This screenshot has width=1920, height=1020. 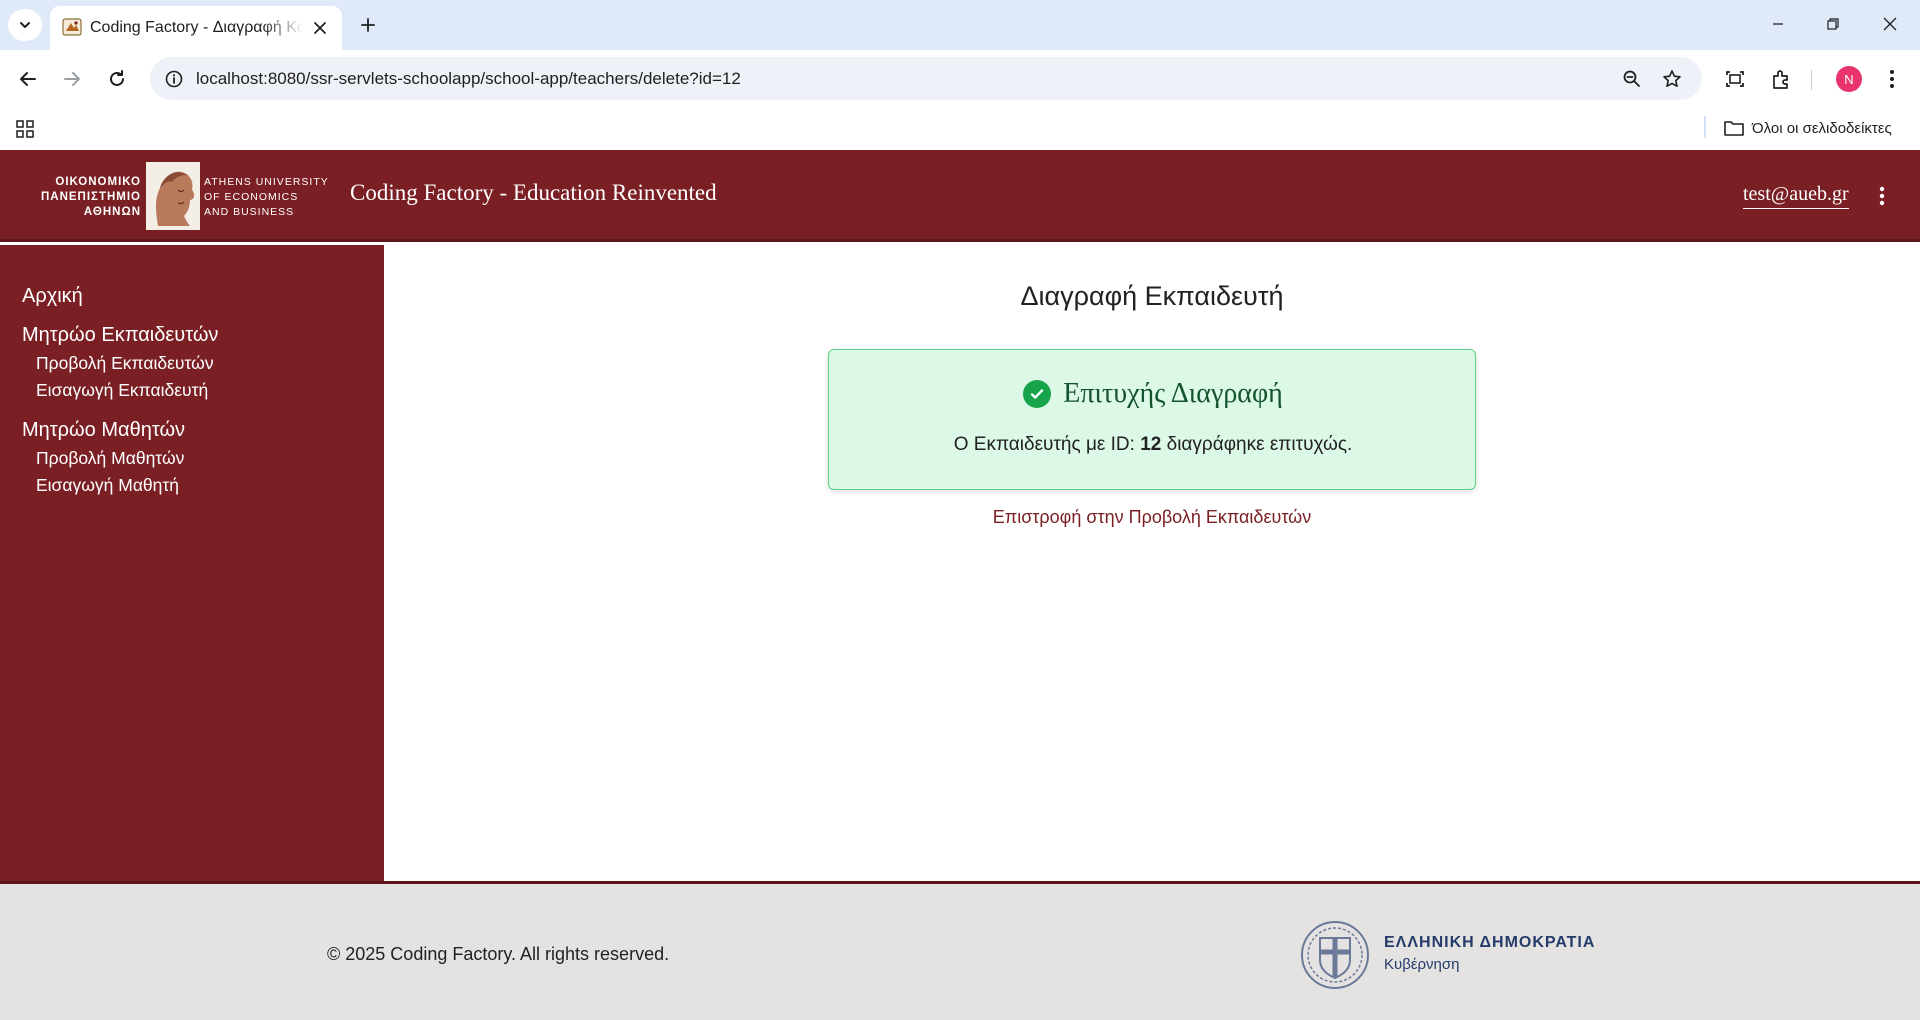 I want to click on gov-name: ΕΛΛΗΝΙΚΗ ΔΗΜΟΚΡΑΤΙΑ, so click(x=1490, y=942).